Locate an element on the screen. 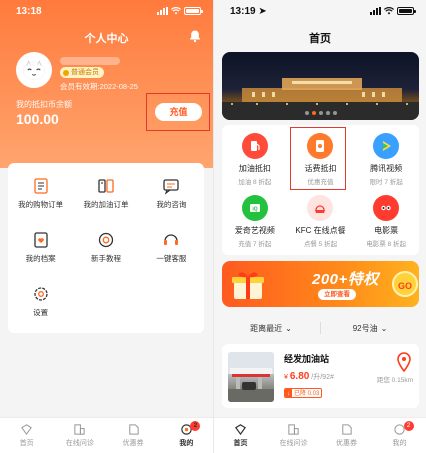 The height and width of the screenshot is (453, 426). carousel-dots is located at coordinates (320, 113).